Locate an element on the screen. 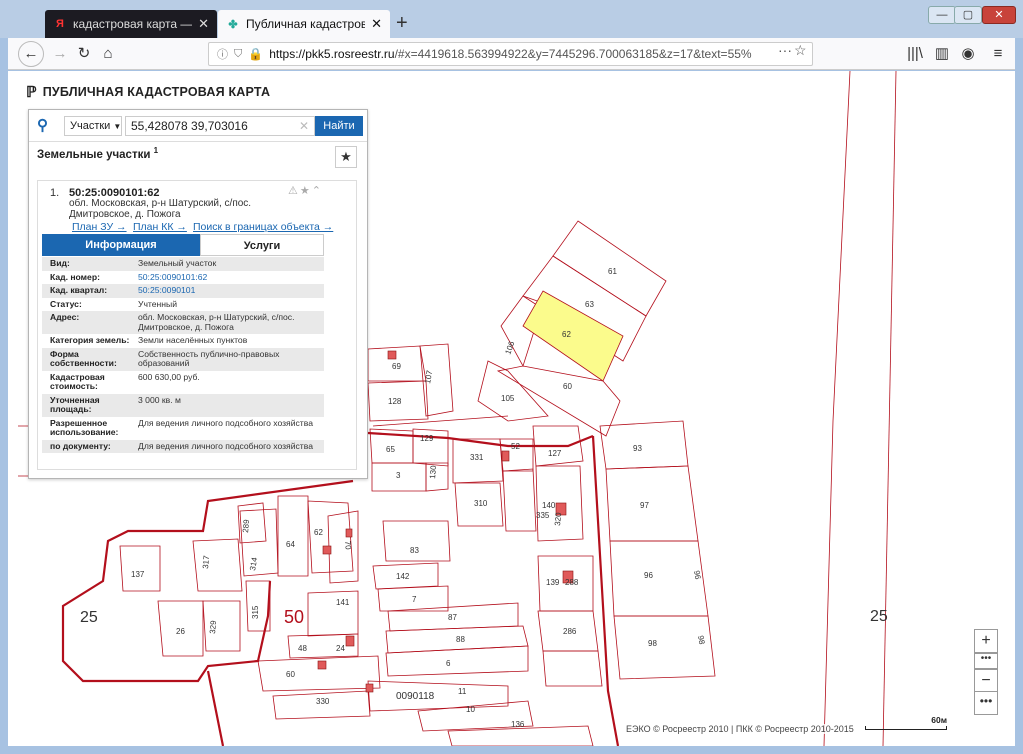  page-title: ПУБЛИЧНАЯ КАДАСТРОВАЯ КАРТА is located at coordinates (156, 92).